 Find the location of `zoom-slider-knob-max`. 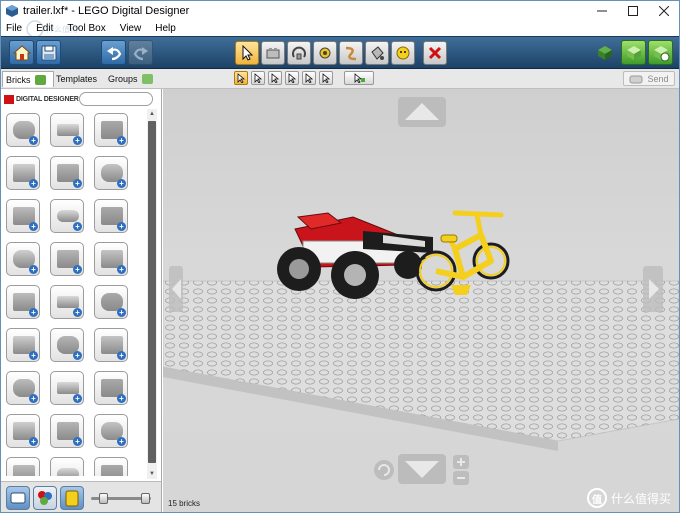

zoom-slider-knob-max is located at coordinates (145, 498).